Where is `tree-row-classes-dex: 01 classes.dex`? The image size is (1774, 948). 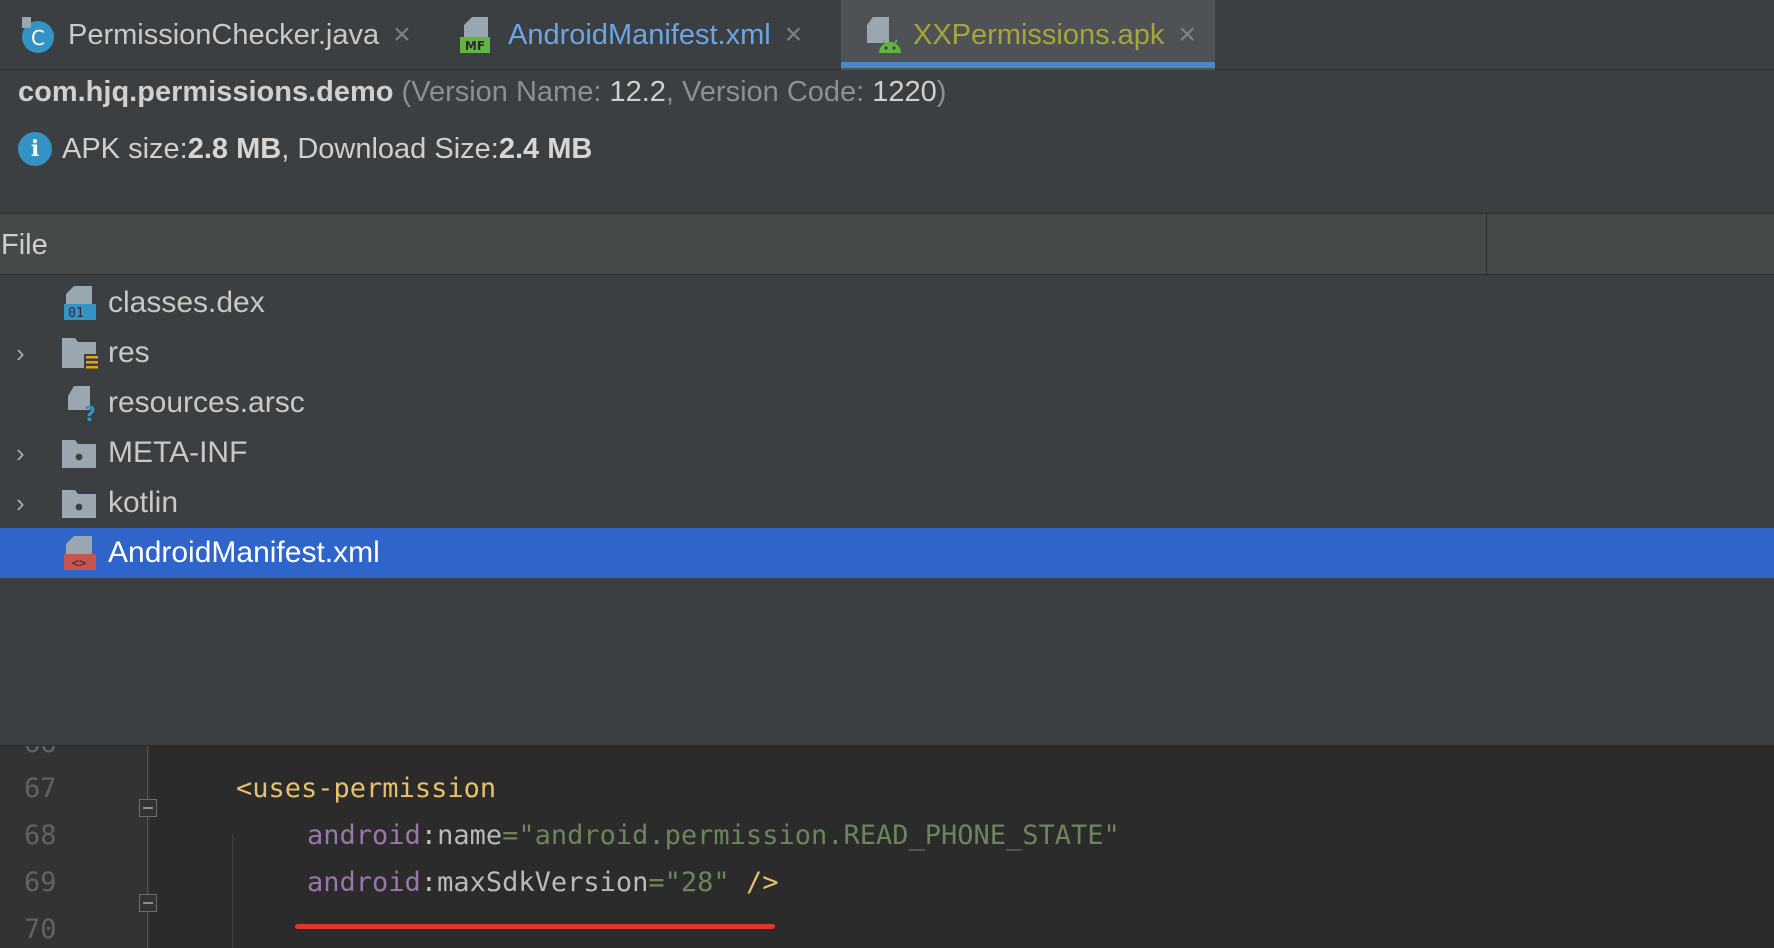 tree-row-classes-dex: 01 classes.dex is located at coordinates (887, 303).